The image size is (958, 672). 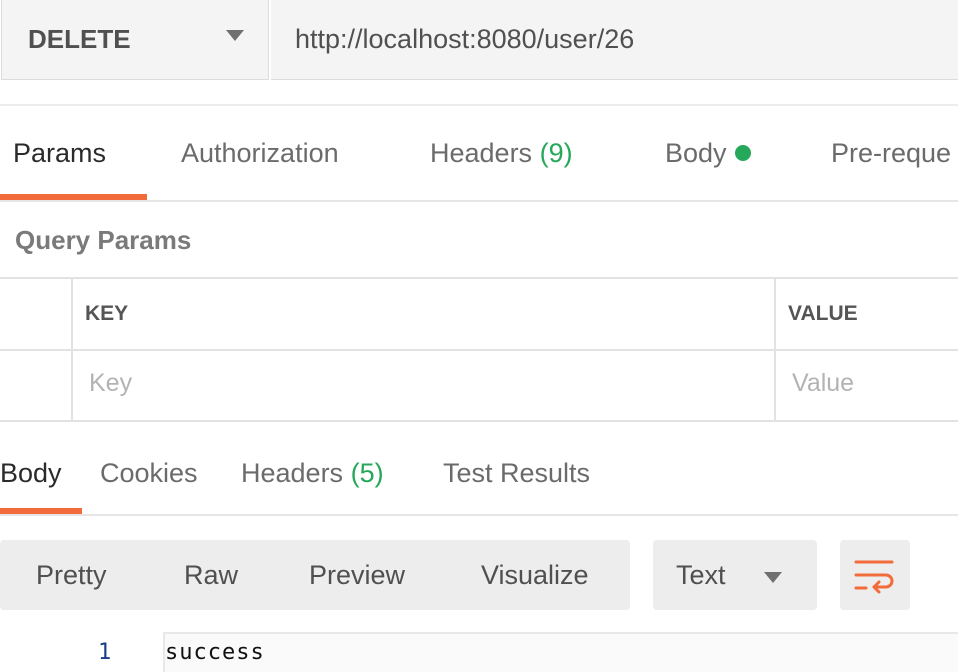 What do you see at coordinates (110, 383) in the screenshot?
I see `key-input: Key` at bounding box center [110, 383].